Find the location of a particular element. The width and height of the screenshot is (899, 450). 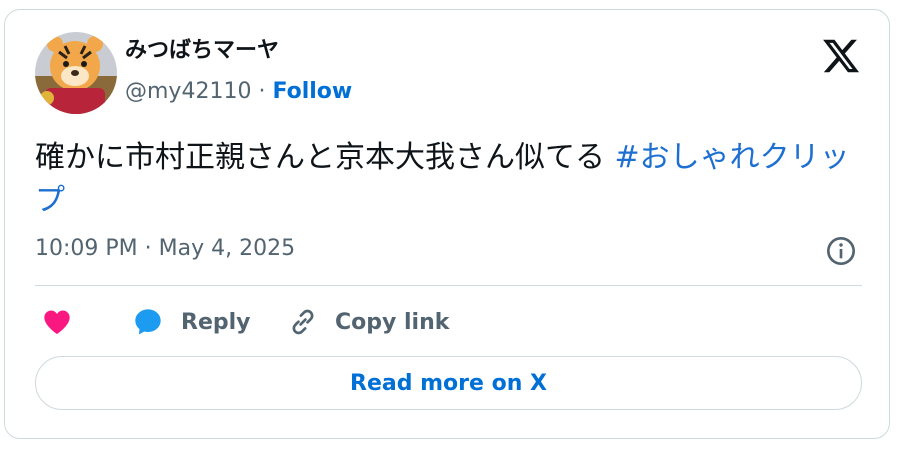

handle-row: @my42110 · Follow is located at coordinates (238, 92).